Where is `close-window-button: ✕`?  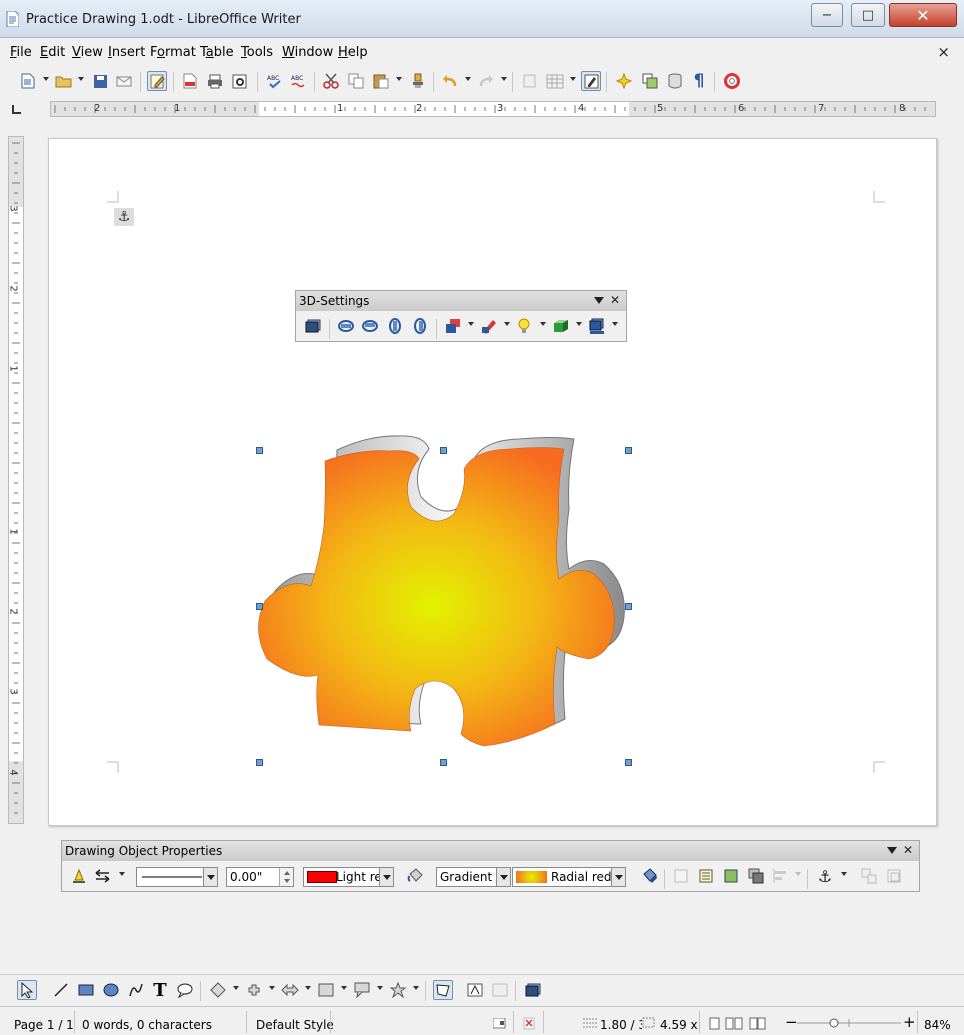
close-window-button: ✕ is located at coordinates (923, 15).